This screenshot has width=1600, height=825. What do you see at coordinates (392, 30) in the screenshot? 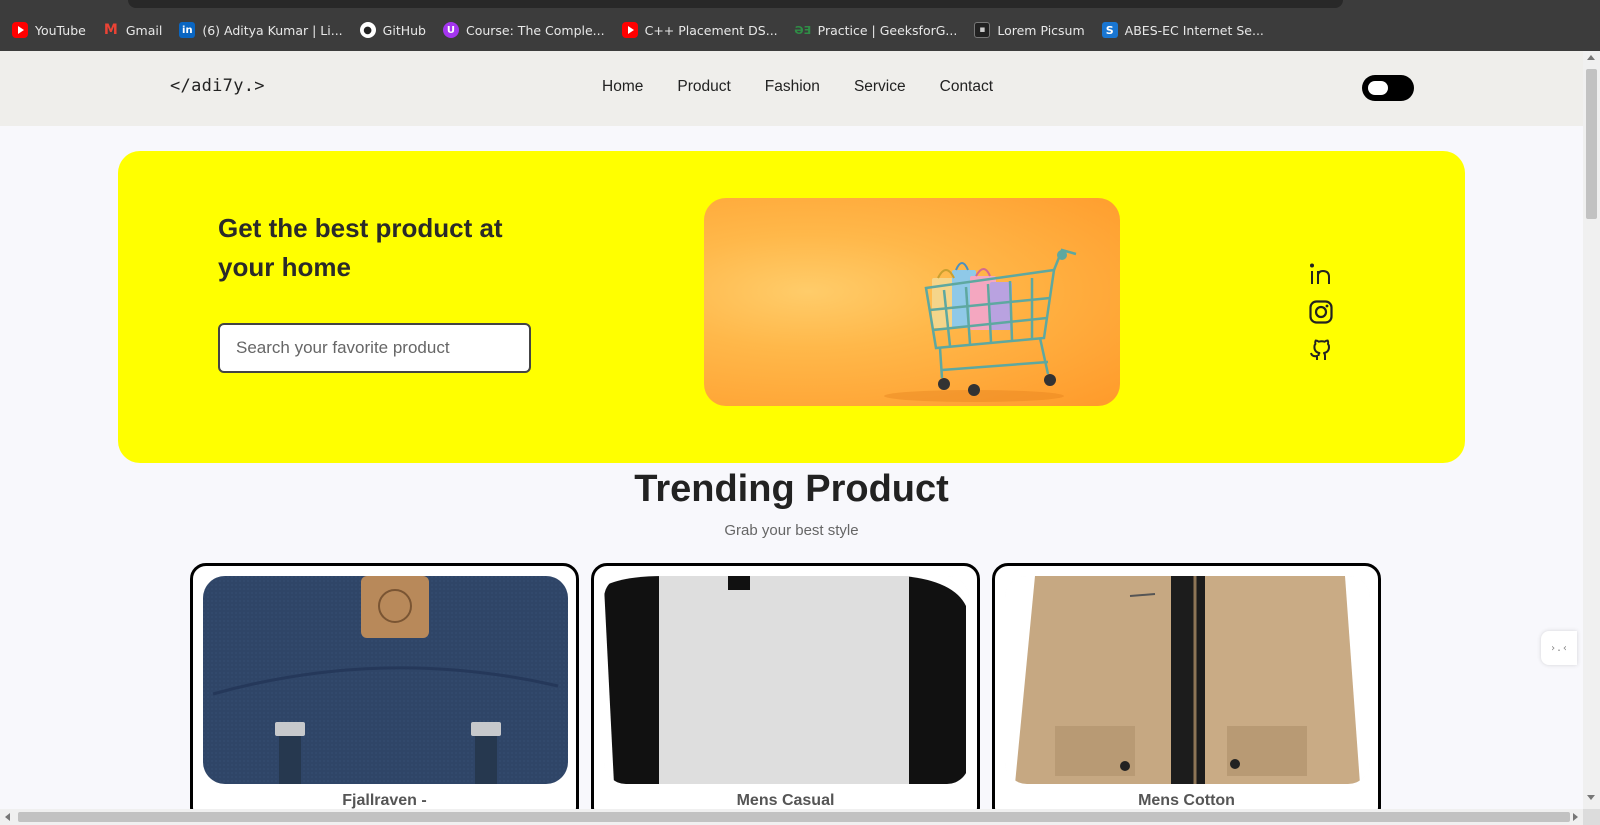
I see `bookmark-github: ● GitHub` at bounding box center [392, 30].